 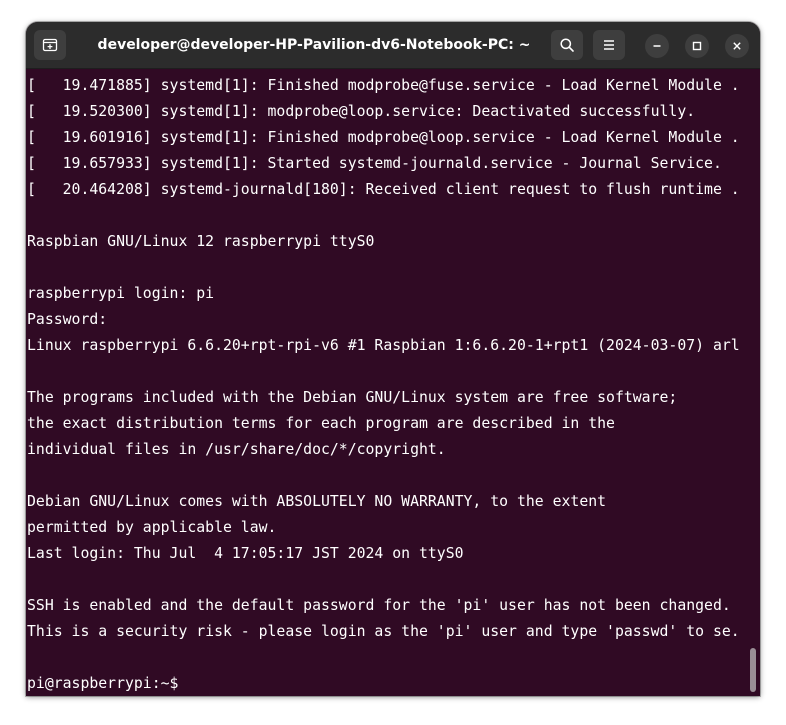 I want to click on maximize-icon, so click(x=697, y=46).